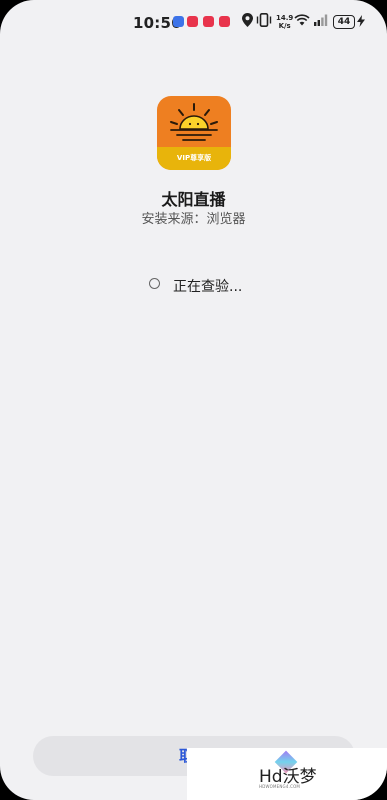 This screenshot has width=387, height=800. What do you see at coordinates (194, 158) in the screenshot?
I see `app-icon-badge: VIP尊享版` at bounding box center [194, 158].